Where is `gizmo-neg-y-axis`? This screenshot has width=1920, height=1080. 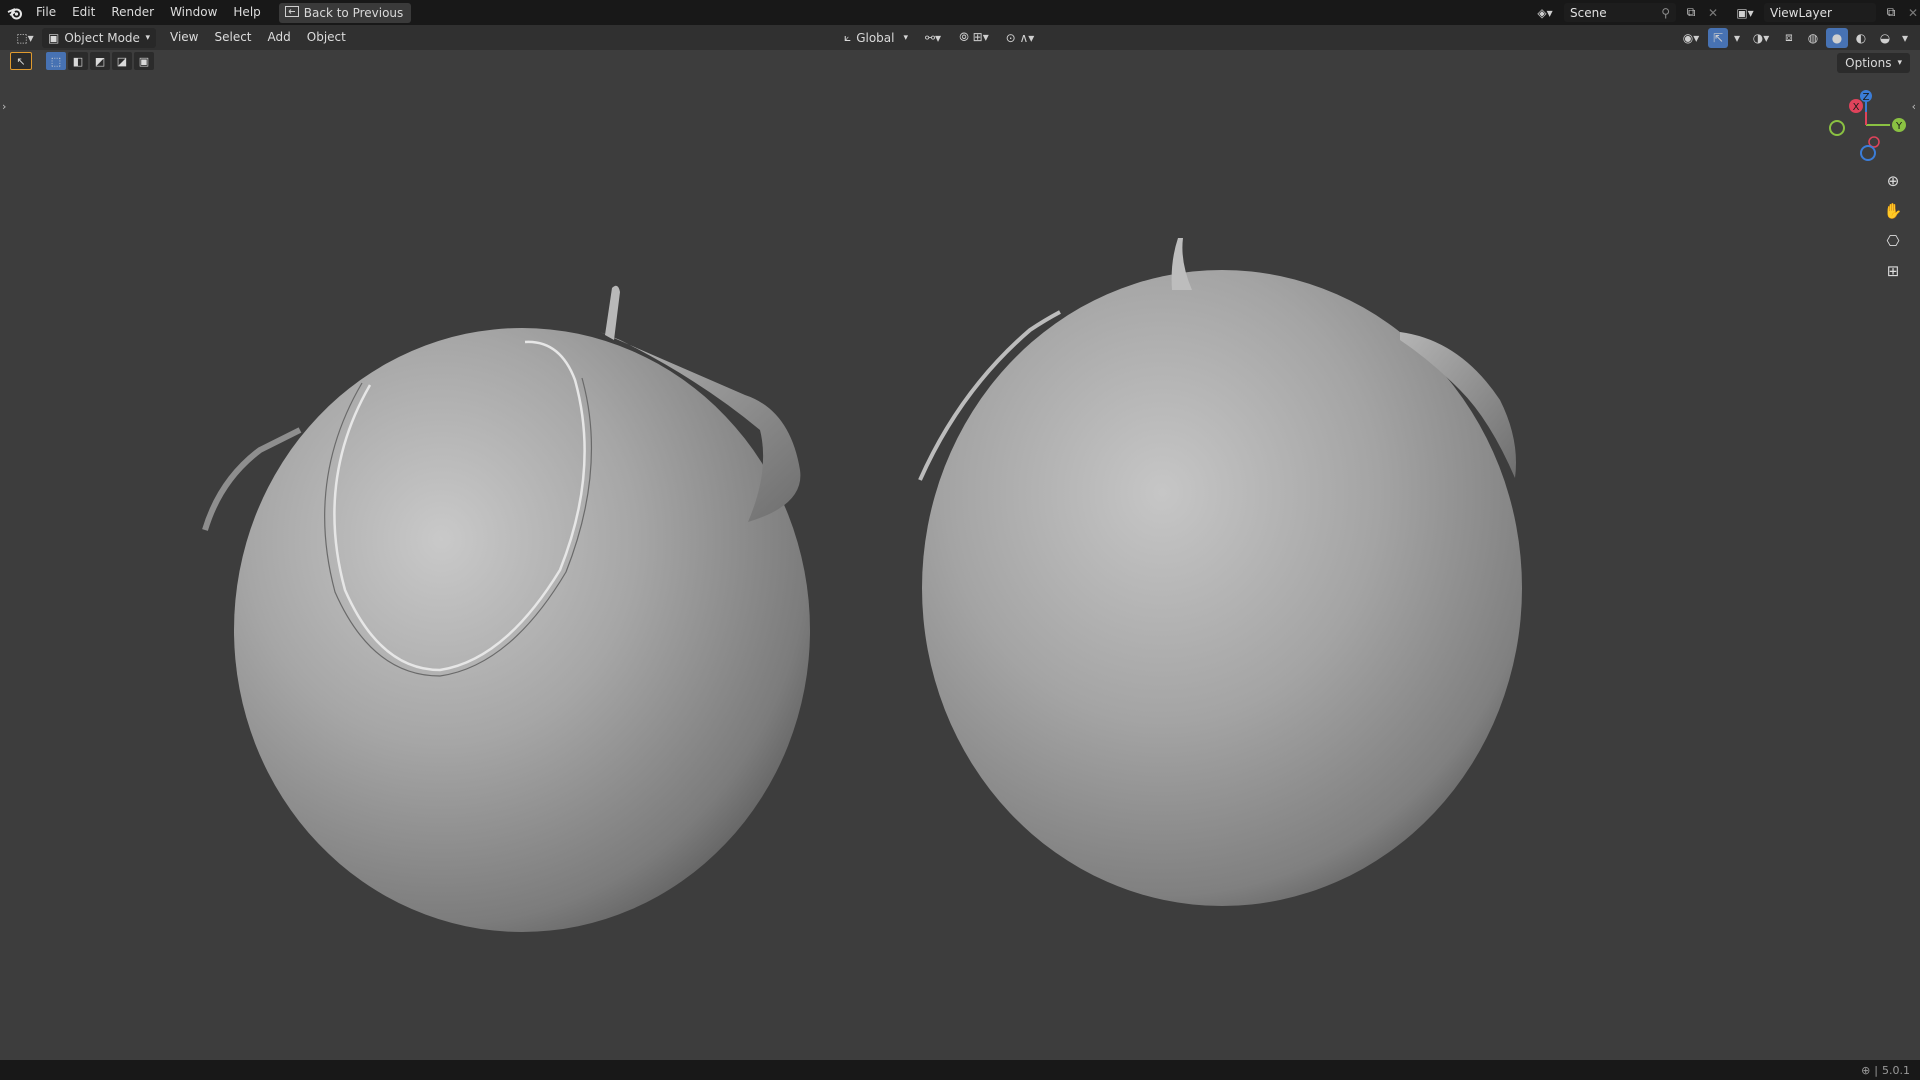
gizmo-neg-y-axis is located at coordinates (1837, 128).